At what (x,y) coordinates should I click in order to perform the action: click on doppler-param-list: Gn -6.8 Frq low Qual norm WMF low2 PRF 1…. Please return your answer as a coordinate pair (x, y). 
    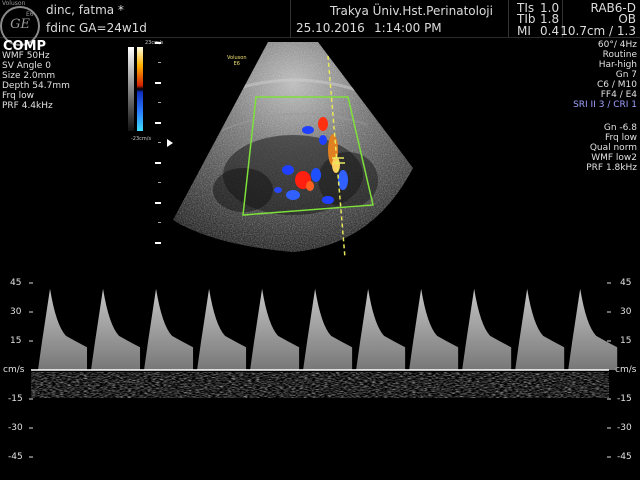
    Looking at the image, I should click on (611, 148).